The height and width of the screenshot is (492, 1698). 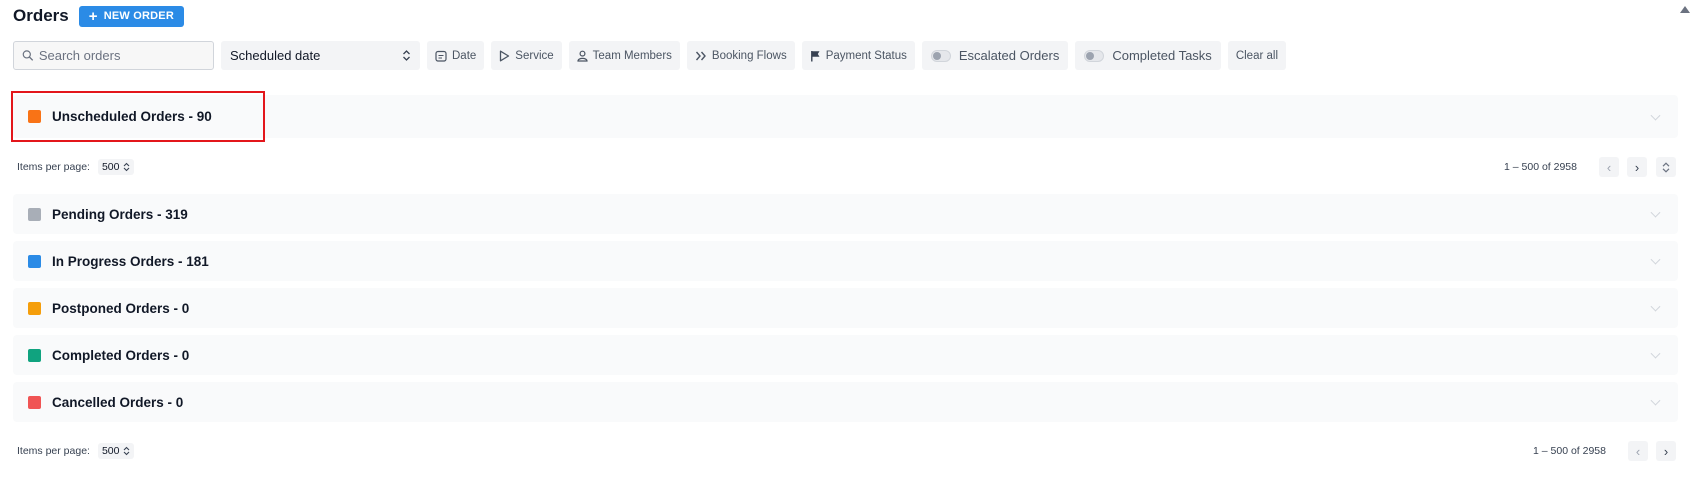 I want to click on completed-tasks-toggle-chip: Completed Tasks, so click(x=1148, y=55).